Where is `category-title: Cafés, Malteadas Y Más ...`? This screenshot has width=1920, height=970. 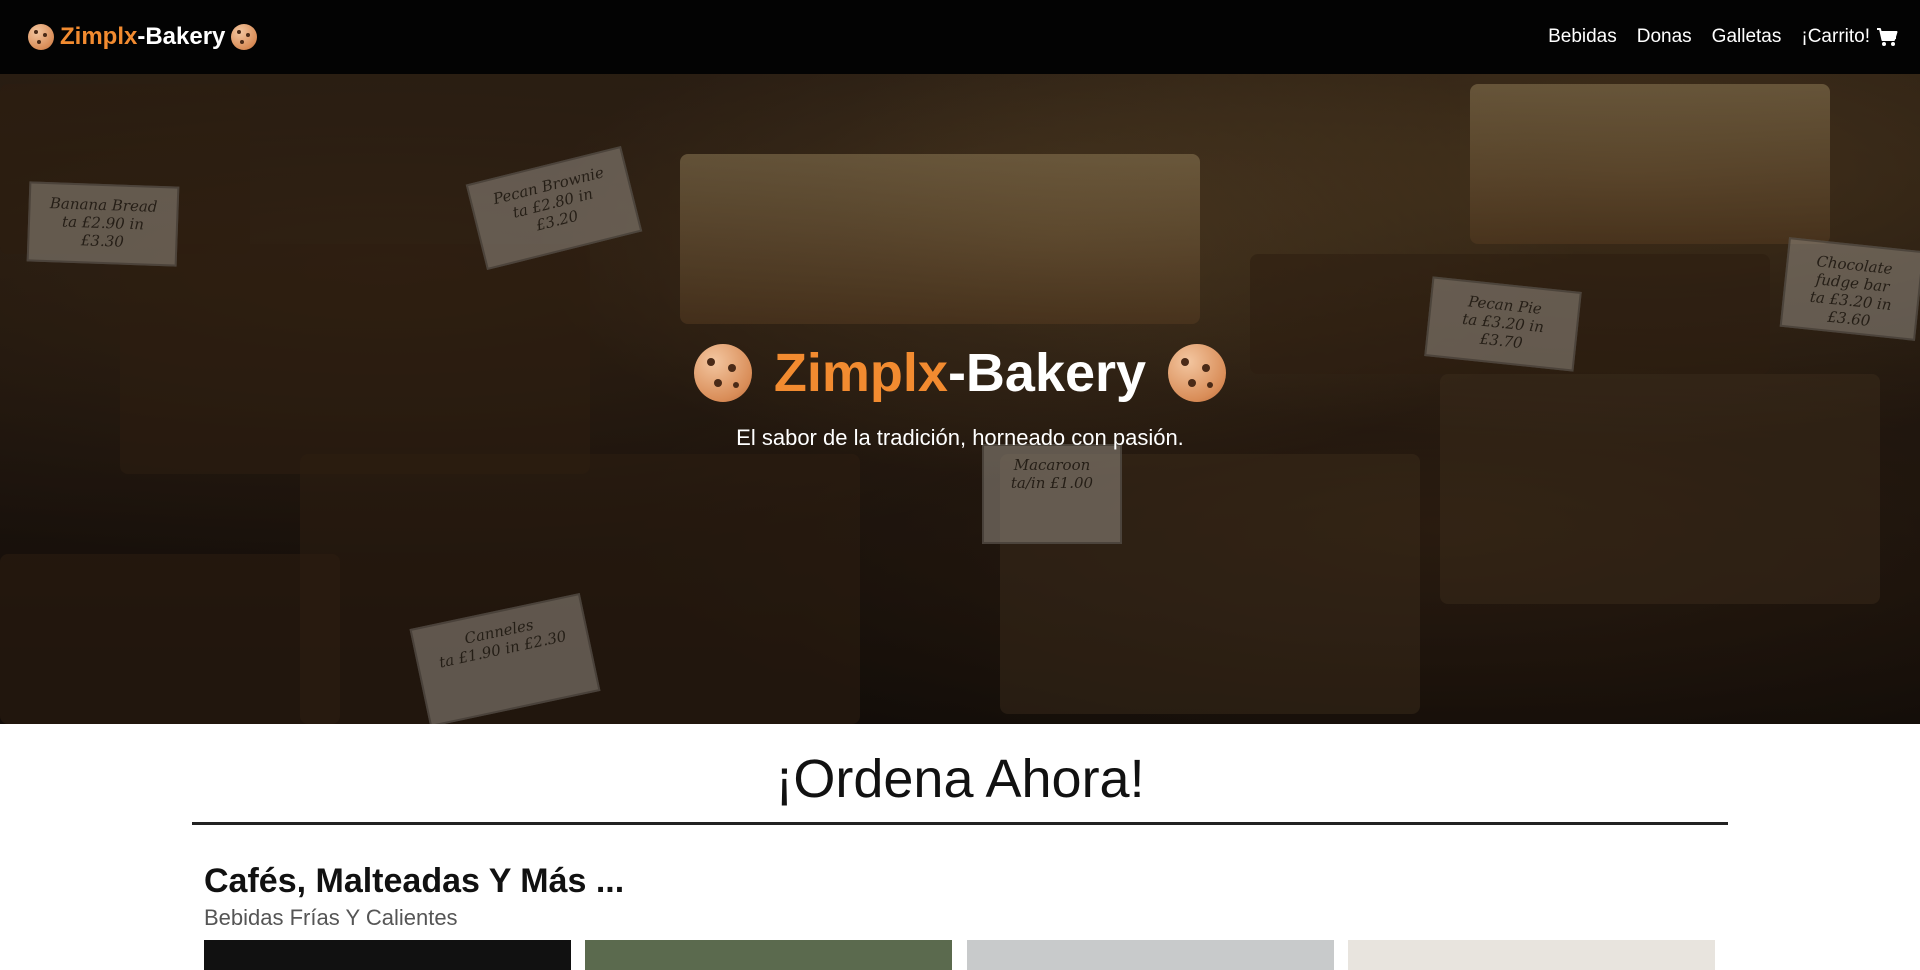
category-title: Cafés, Malteadas Y Más ... is located at coordinates (414, 881).